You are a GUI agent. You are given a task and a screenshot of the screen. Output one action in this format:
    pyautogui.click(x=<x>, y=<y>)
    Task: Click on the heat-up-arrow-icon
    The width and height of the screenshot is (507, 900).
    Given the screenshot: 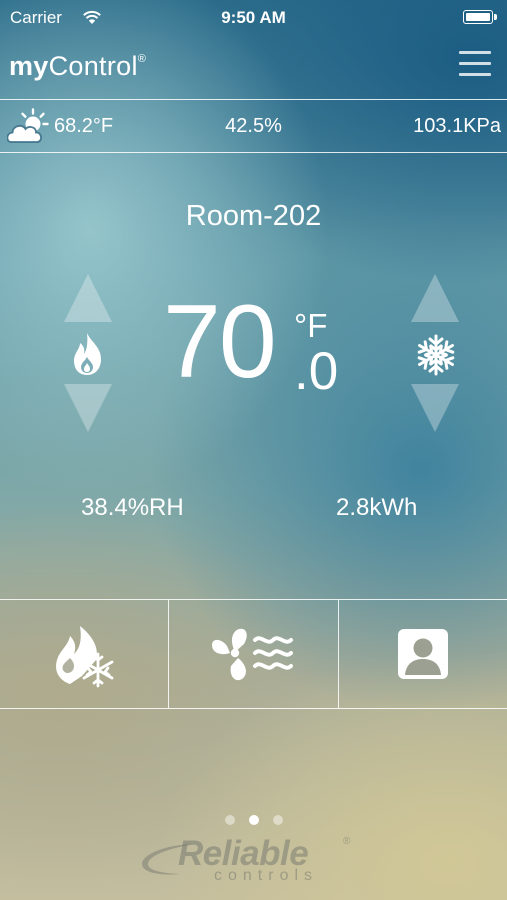 What is the action you would take?
    pyautogui.click(x=88, y=298)
    